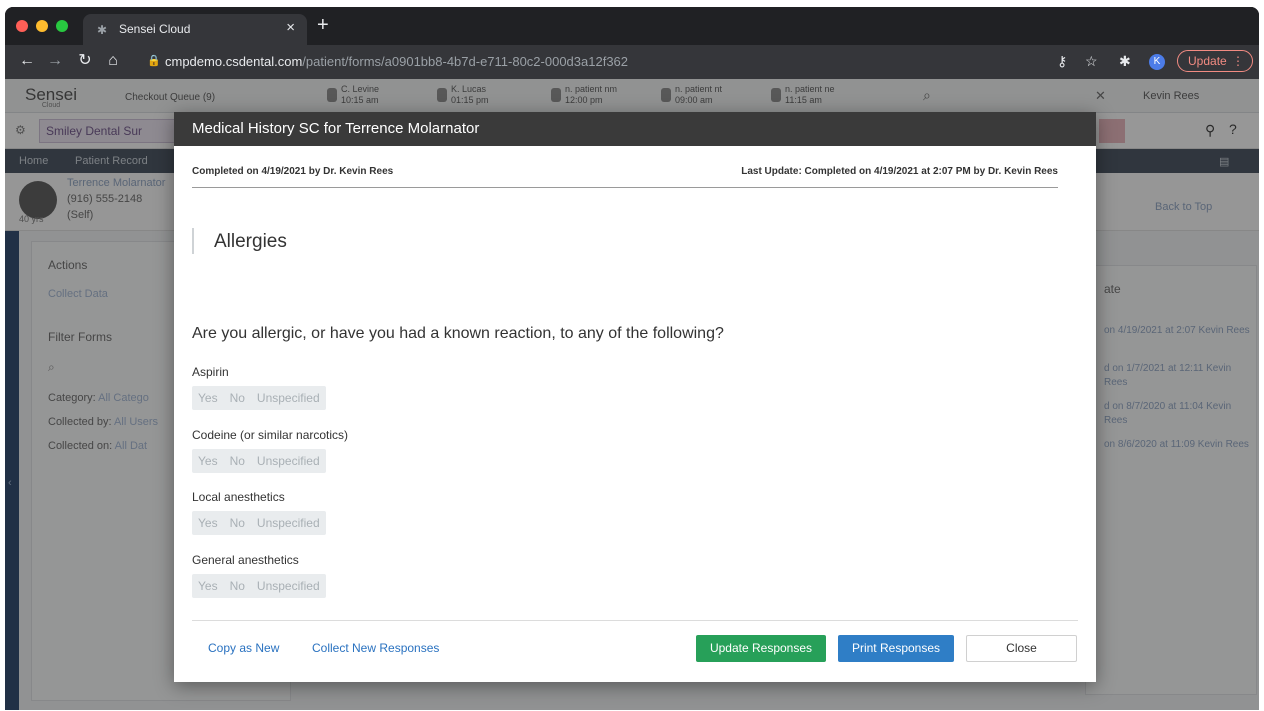 This screenshot has height=711, width=1264. What do you see at coordinates (195, 29) in the screenshot?
I see `tab-sensei-cloud: ✱ Sensei Cloud ×` at bounding box center [195, 29].